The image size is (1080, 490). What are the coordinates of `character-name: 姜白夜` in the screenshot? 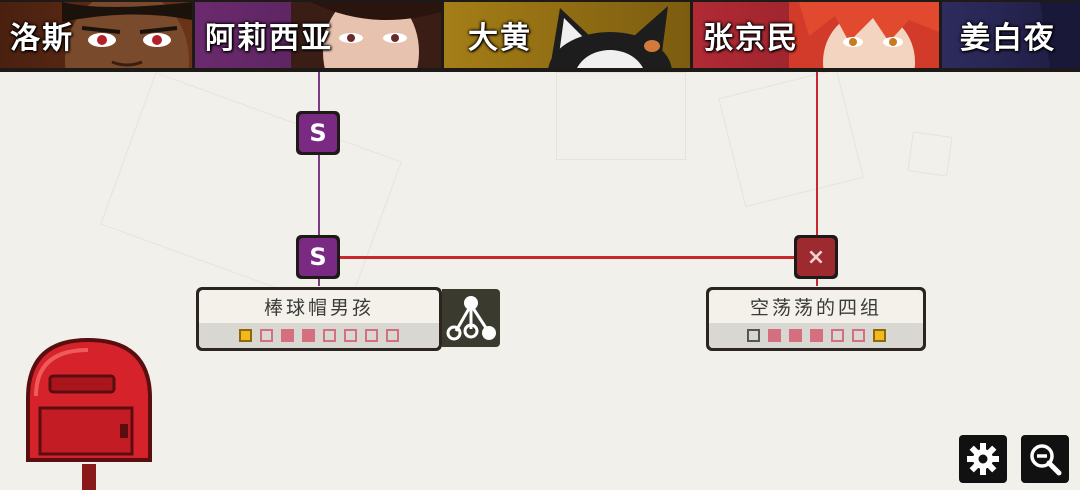 It's located at (1008, 38).